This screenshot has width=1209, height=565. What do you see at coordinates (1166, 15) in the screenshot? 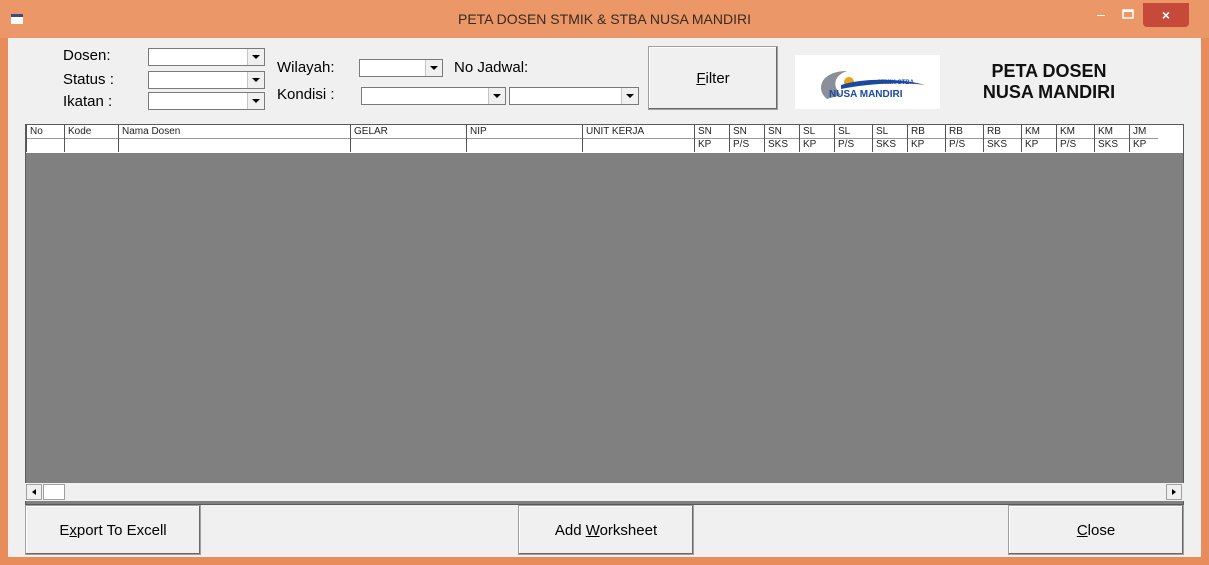
I see `close-window-button: ×` at bounding box center [1166, 15].